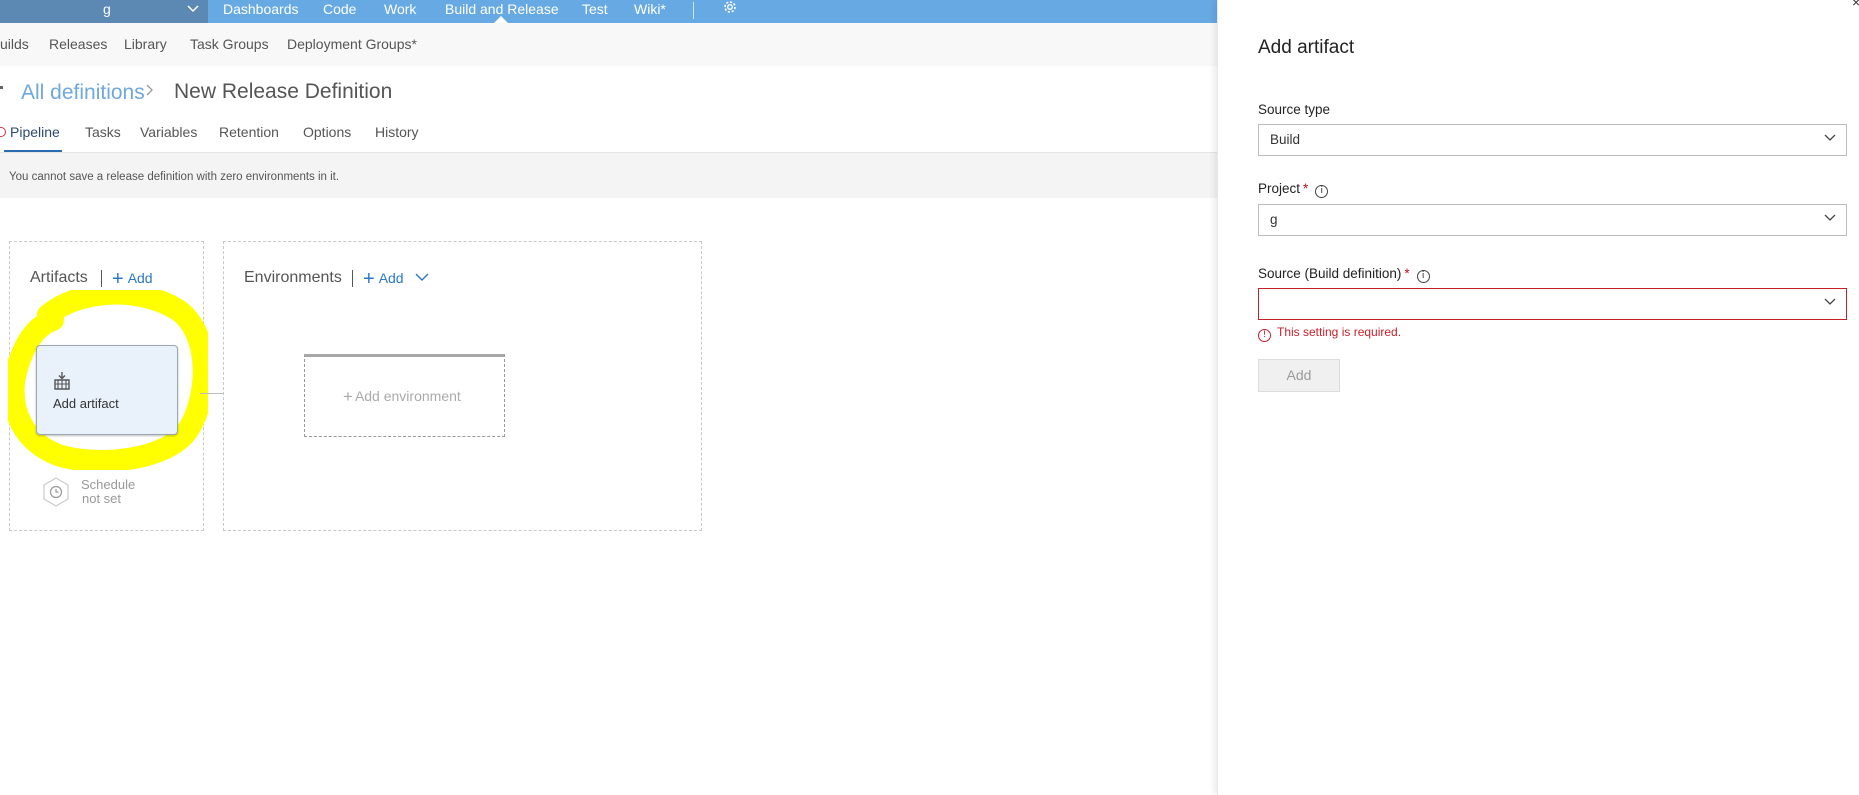  Describe the element at coordinates (1299, 375) in the screenshot. I see `add-button: Add` at that location.